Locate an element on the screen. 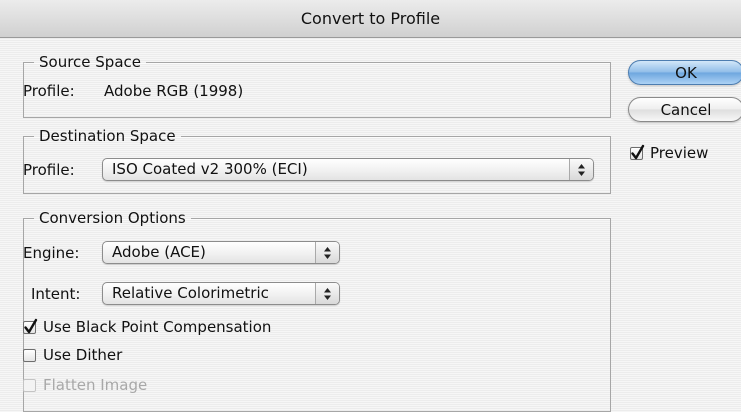  intent-popup: Relative Colorimetric is located at coordinates (221, 293).